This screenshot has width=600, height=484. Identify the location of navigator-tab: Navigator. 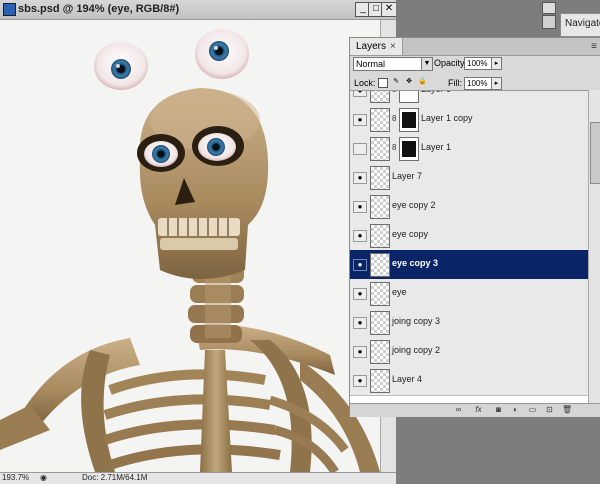
(580, 25).